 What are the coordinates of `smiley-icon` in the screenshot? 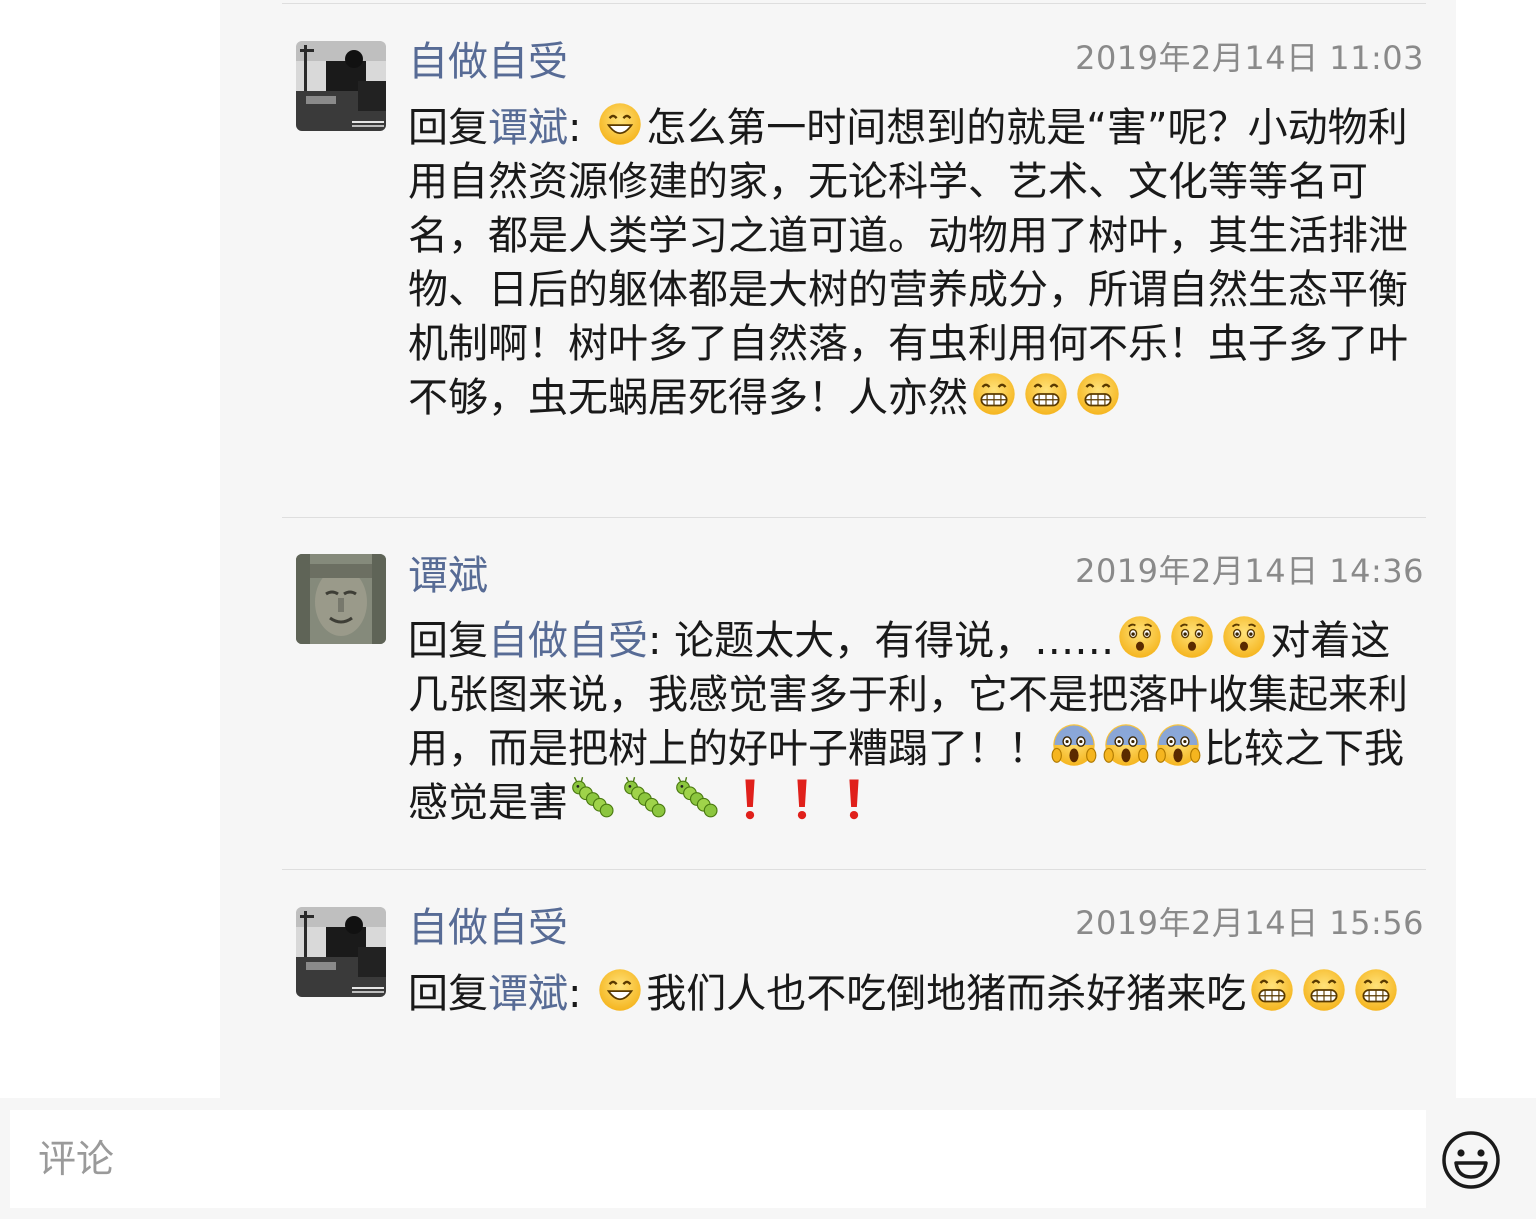 It's located at (1471, 1160).